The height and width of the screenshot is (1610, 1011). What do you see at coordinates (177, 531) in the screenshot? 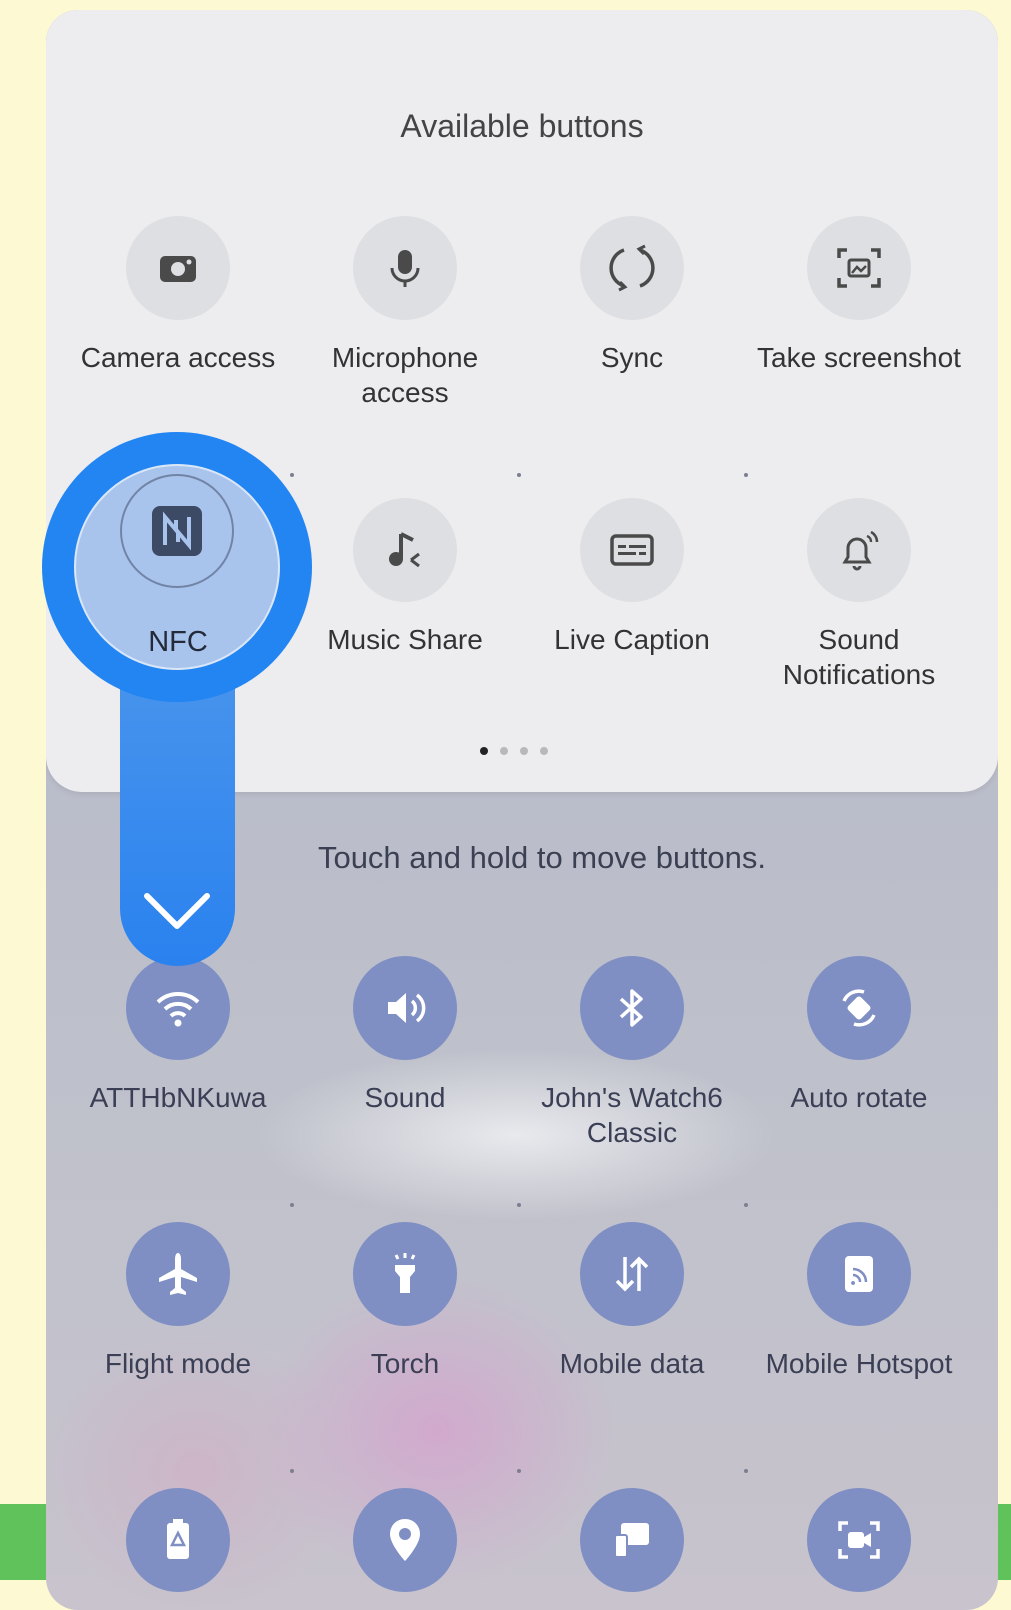
I see `nfc-icon` at bounding box center [177, 531].